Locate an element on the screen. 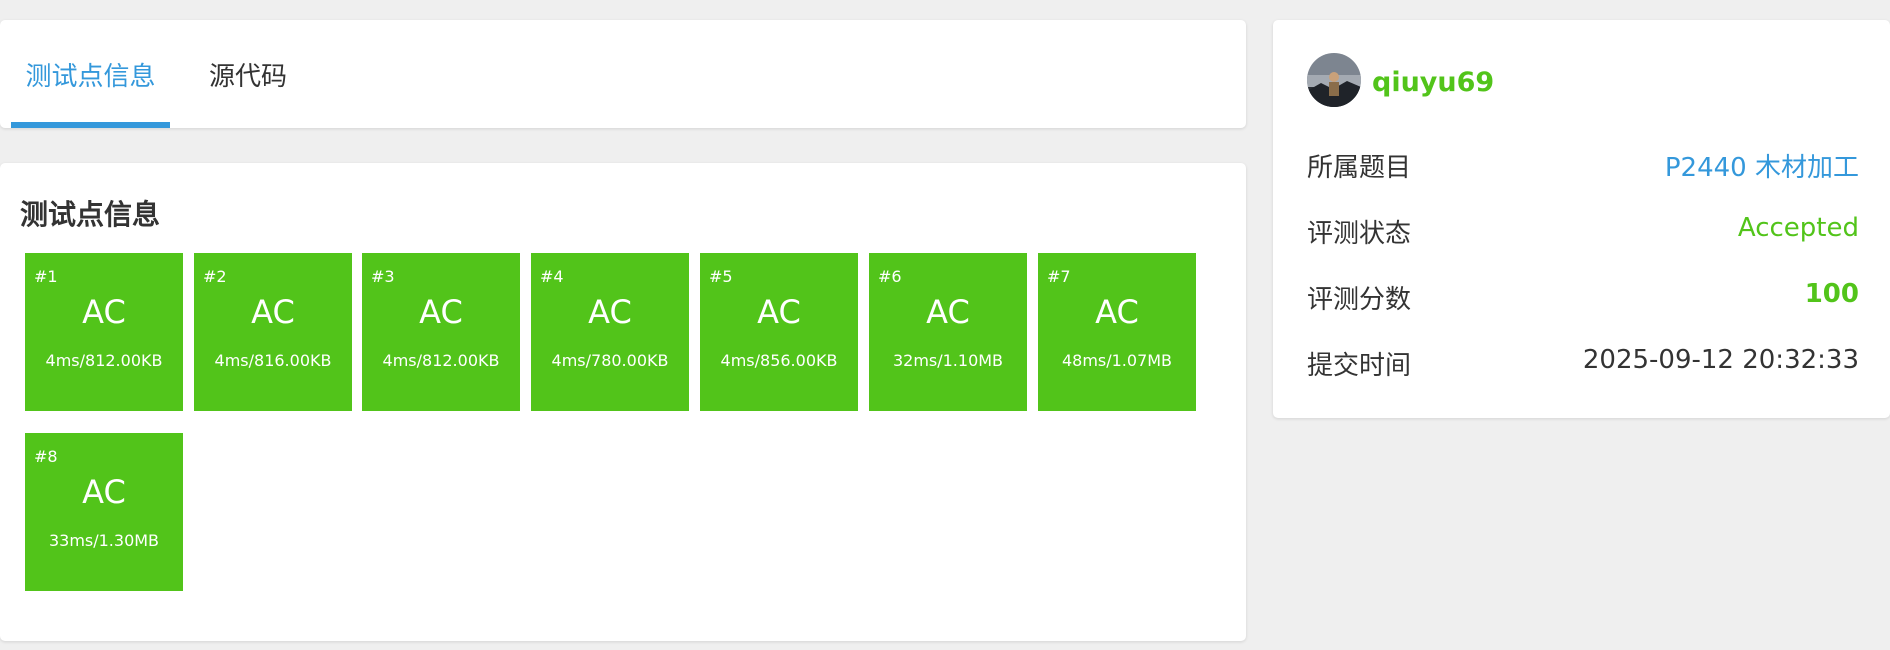 The width and height of the screenshot is (1890, 650). test-case-5: #5 AC 4ms/856.00KB is located at coordinates (779, 332).